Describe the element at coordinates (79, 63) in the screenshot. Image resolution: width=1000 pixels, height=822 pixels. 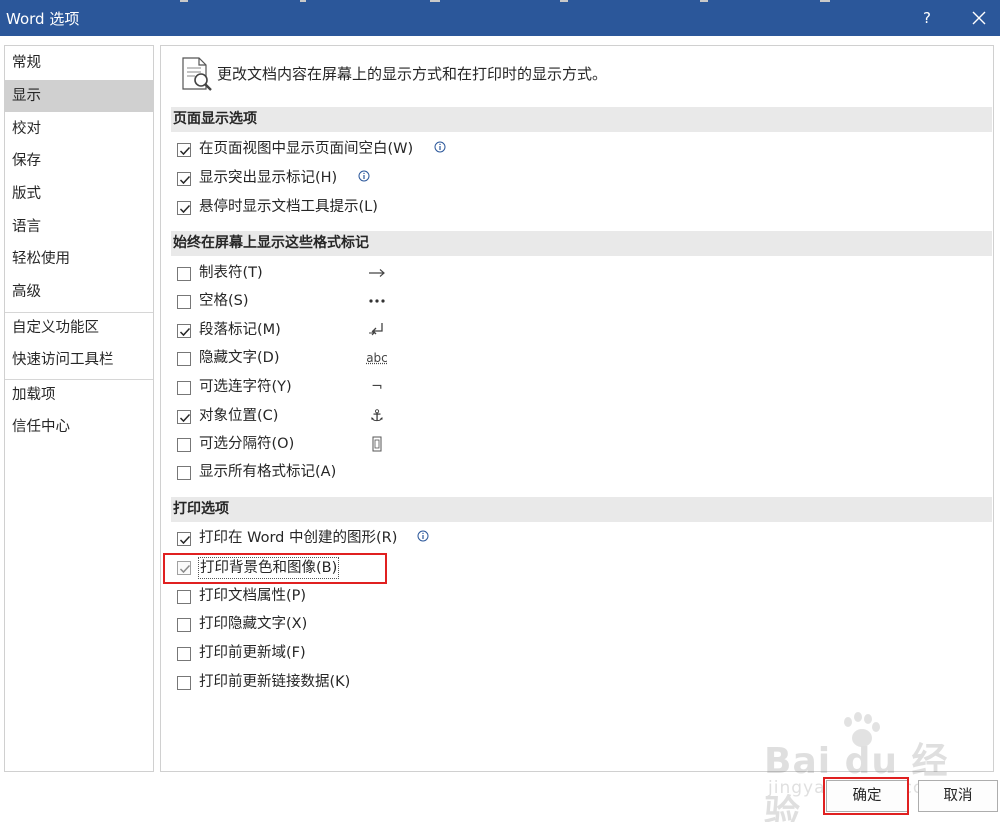
I see `sidebar-item-general: 常规` at that location.